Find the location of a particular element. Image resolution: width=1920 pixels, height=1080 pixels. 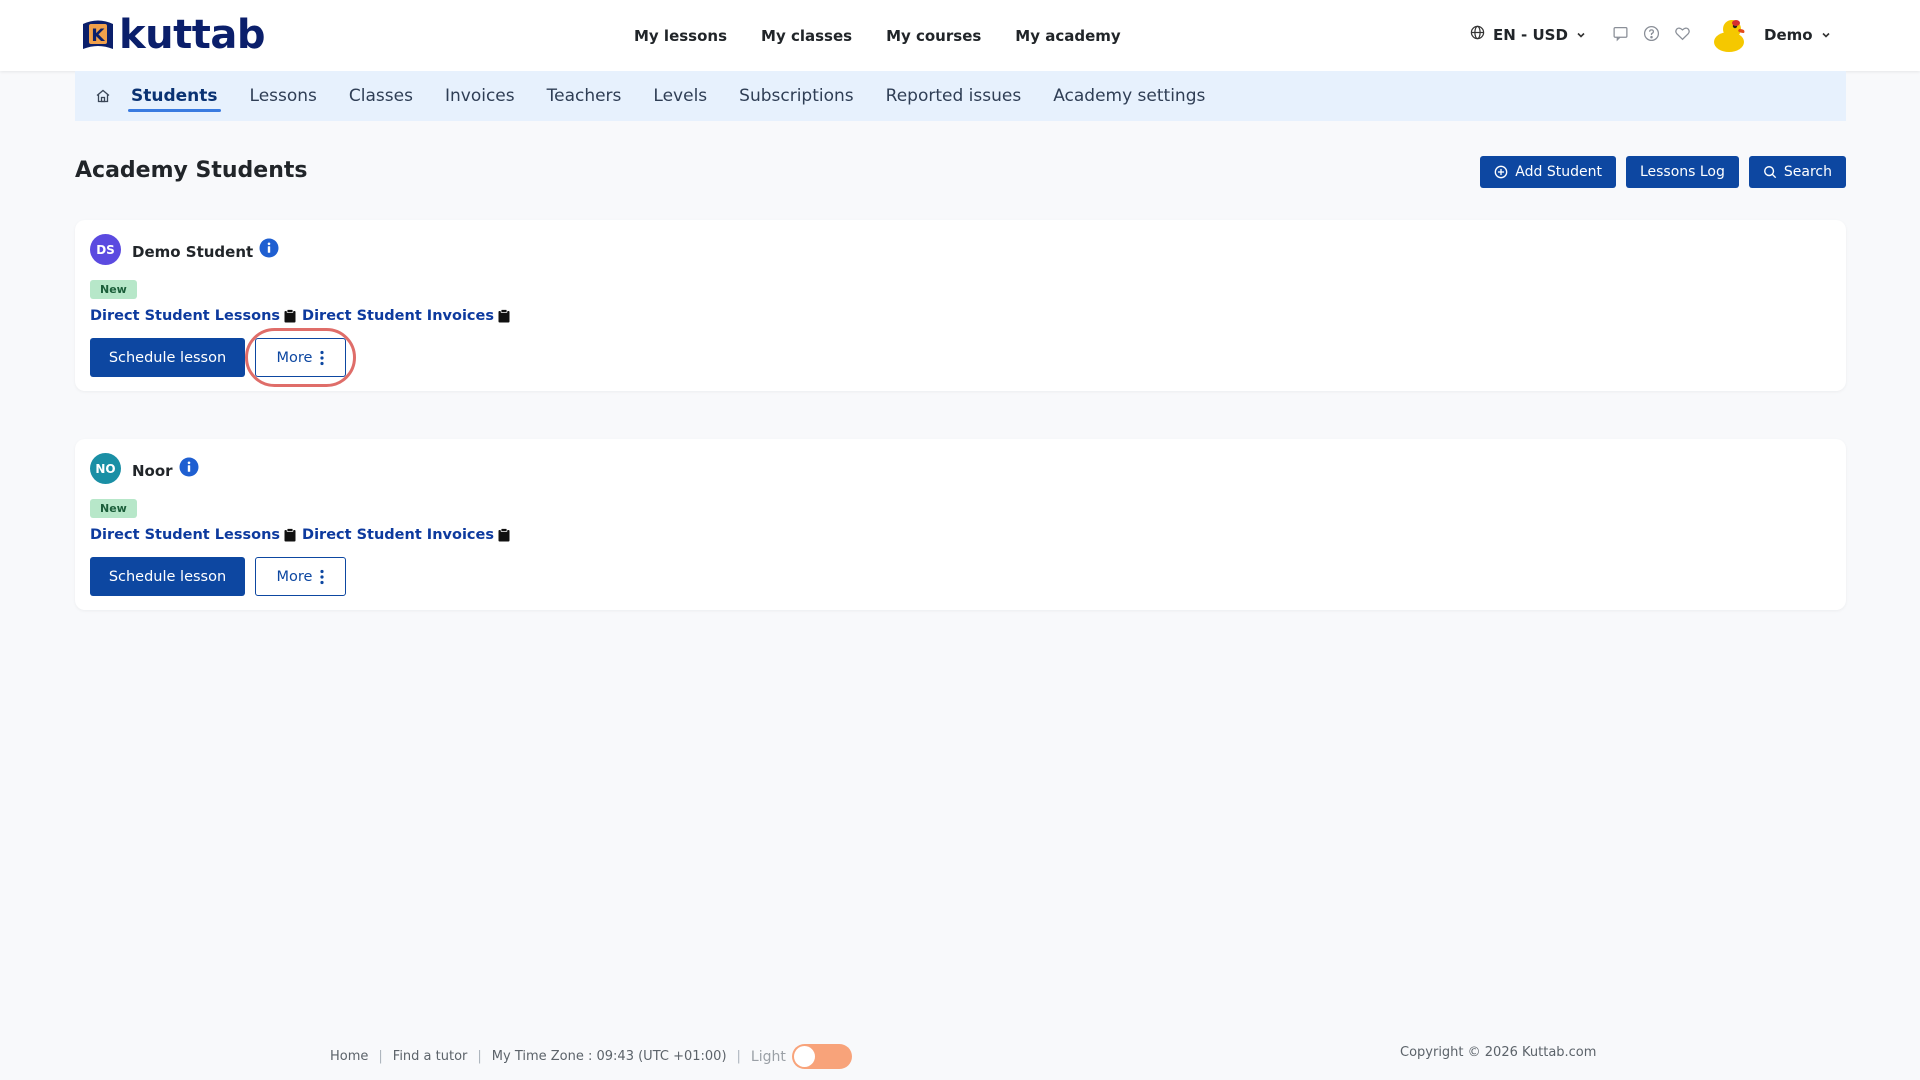

user-menu: Demo is located at coordinates (1771, 35).